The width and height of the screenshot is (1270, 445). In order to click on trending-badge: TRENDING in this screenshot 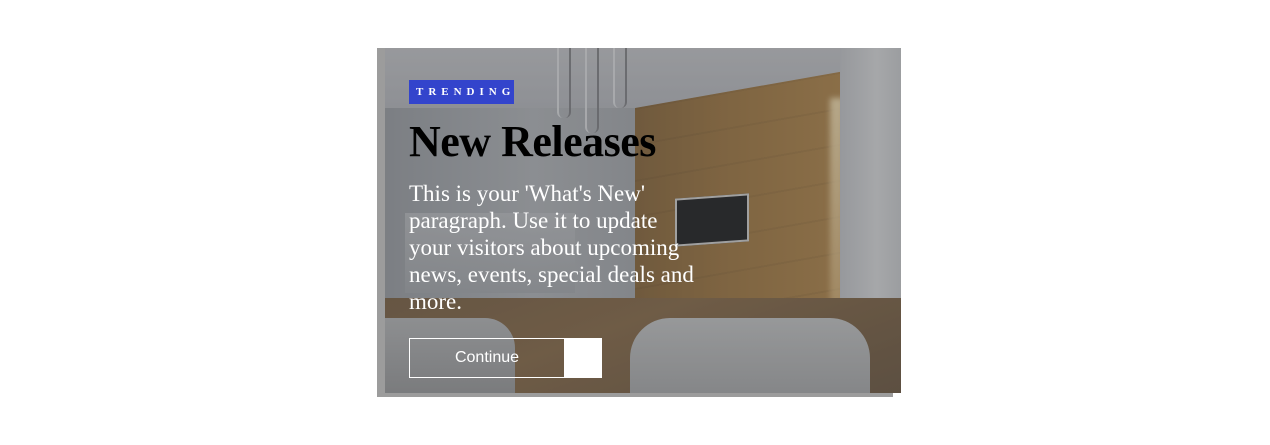, I will do `click(461, 92)`.